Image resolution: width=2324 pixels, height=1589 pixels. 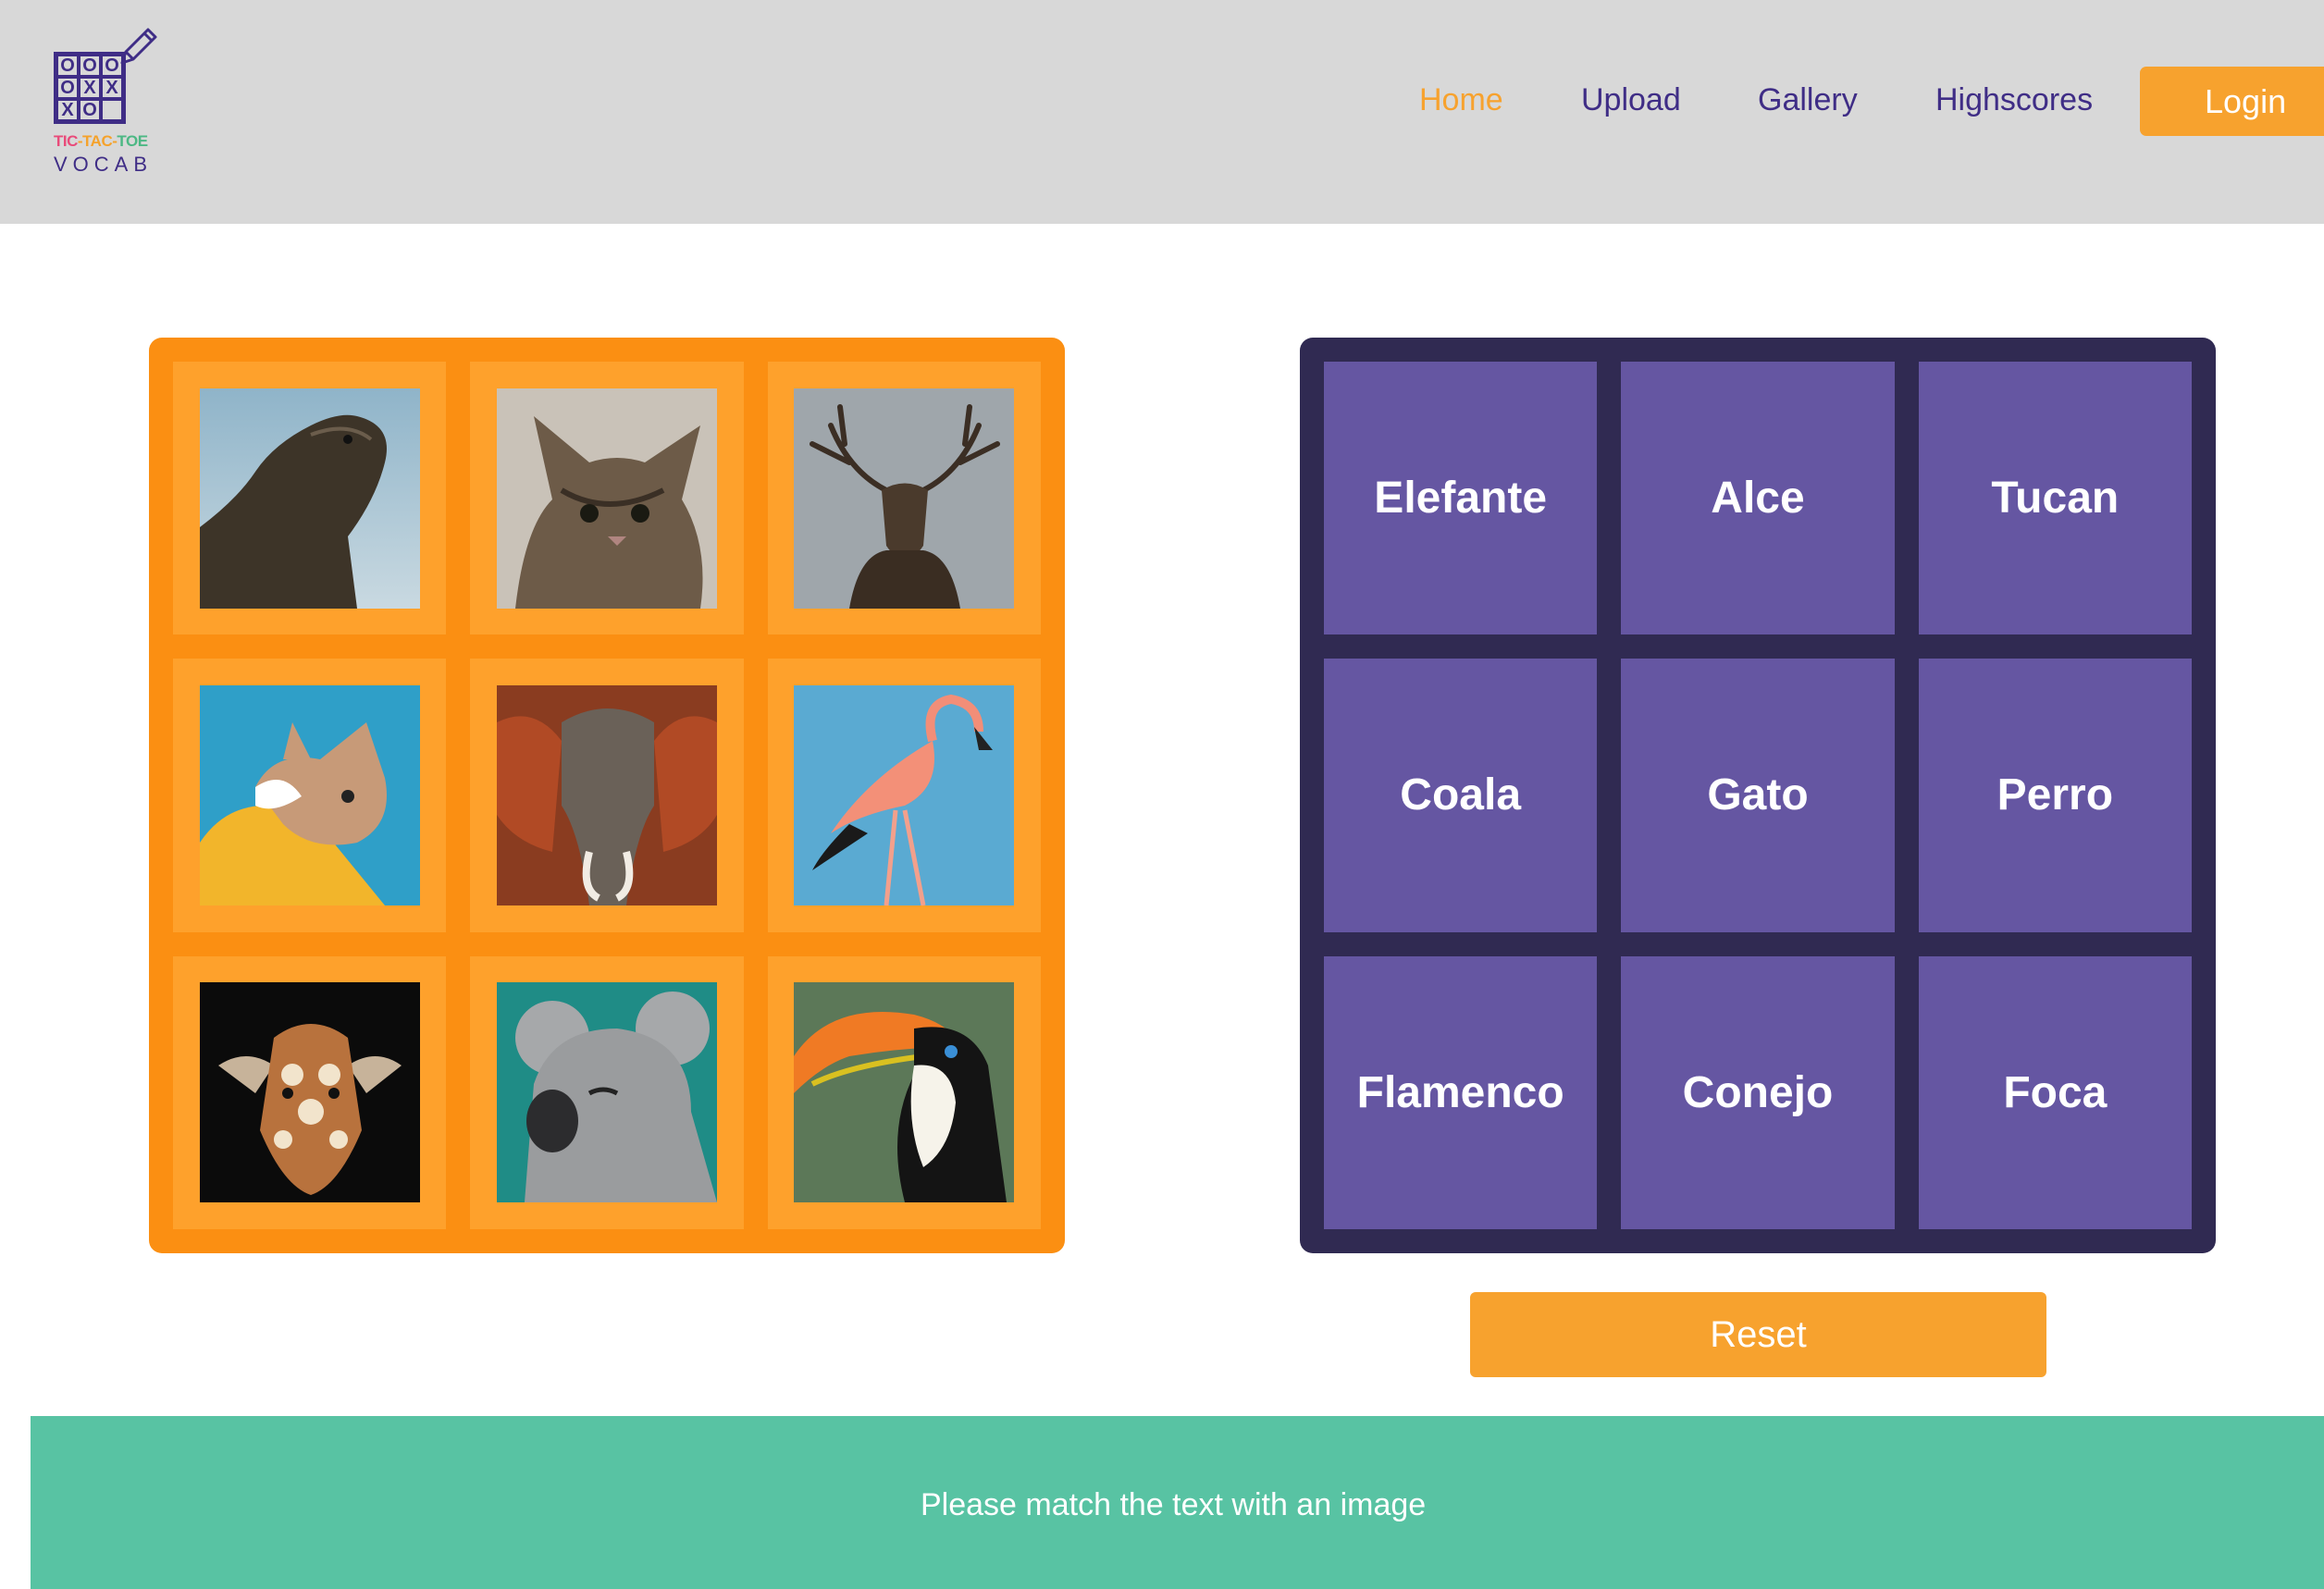 I want to click on deer-photo, so click(x=904, y=498).